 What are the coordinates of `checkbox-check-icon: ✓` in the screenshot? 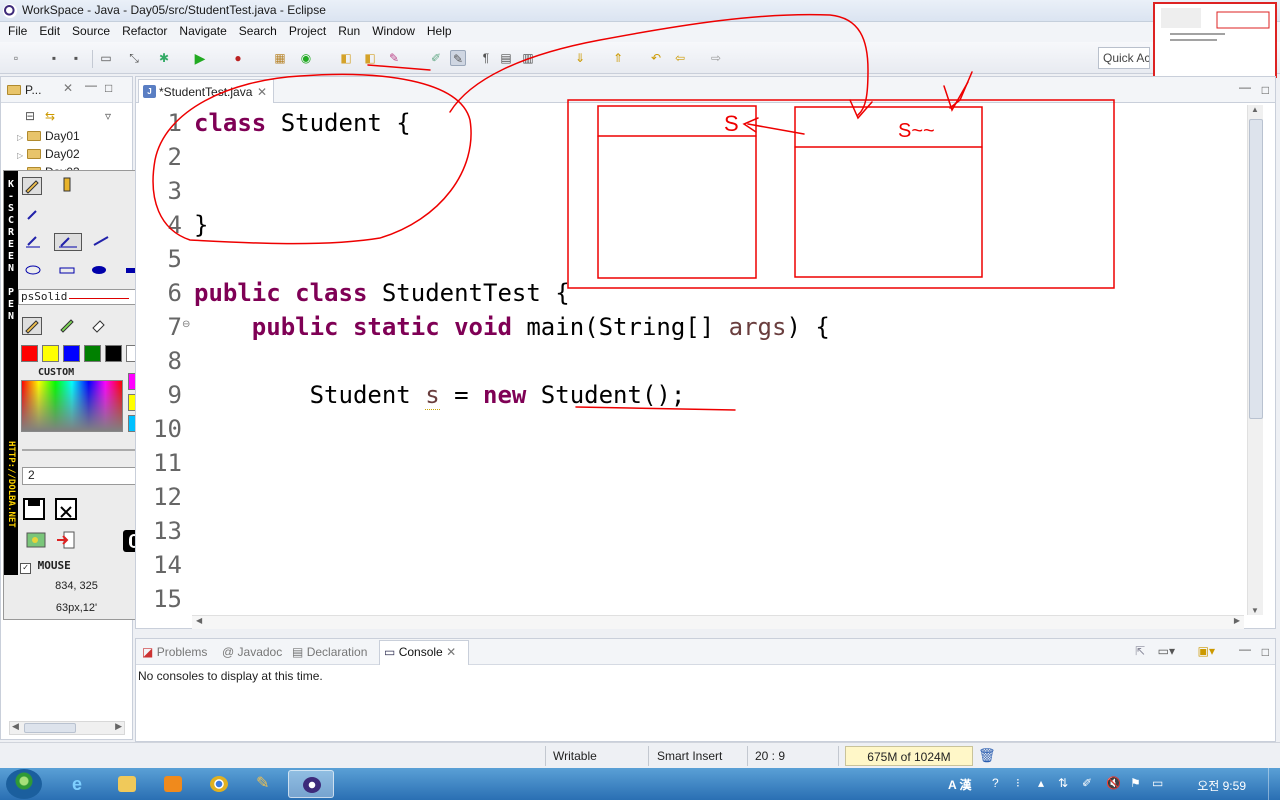 It's located at (25, 568).